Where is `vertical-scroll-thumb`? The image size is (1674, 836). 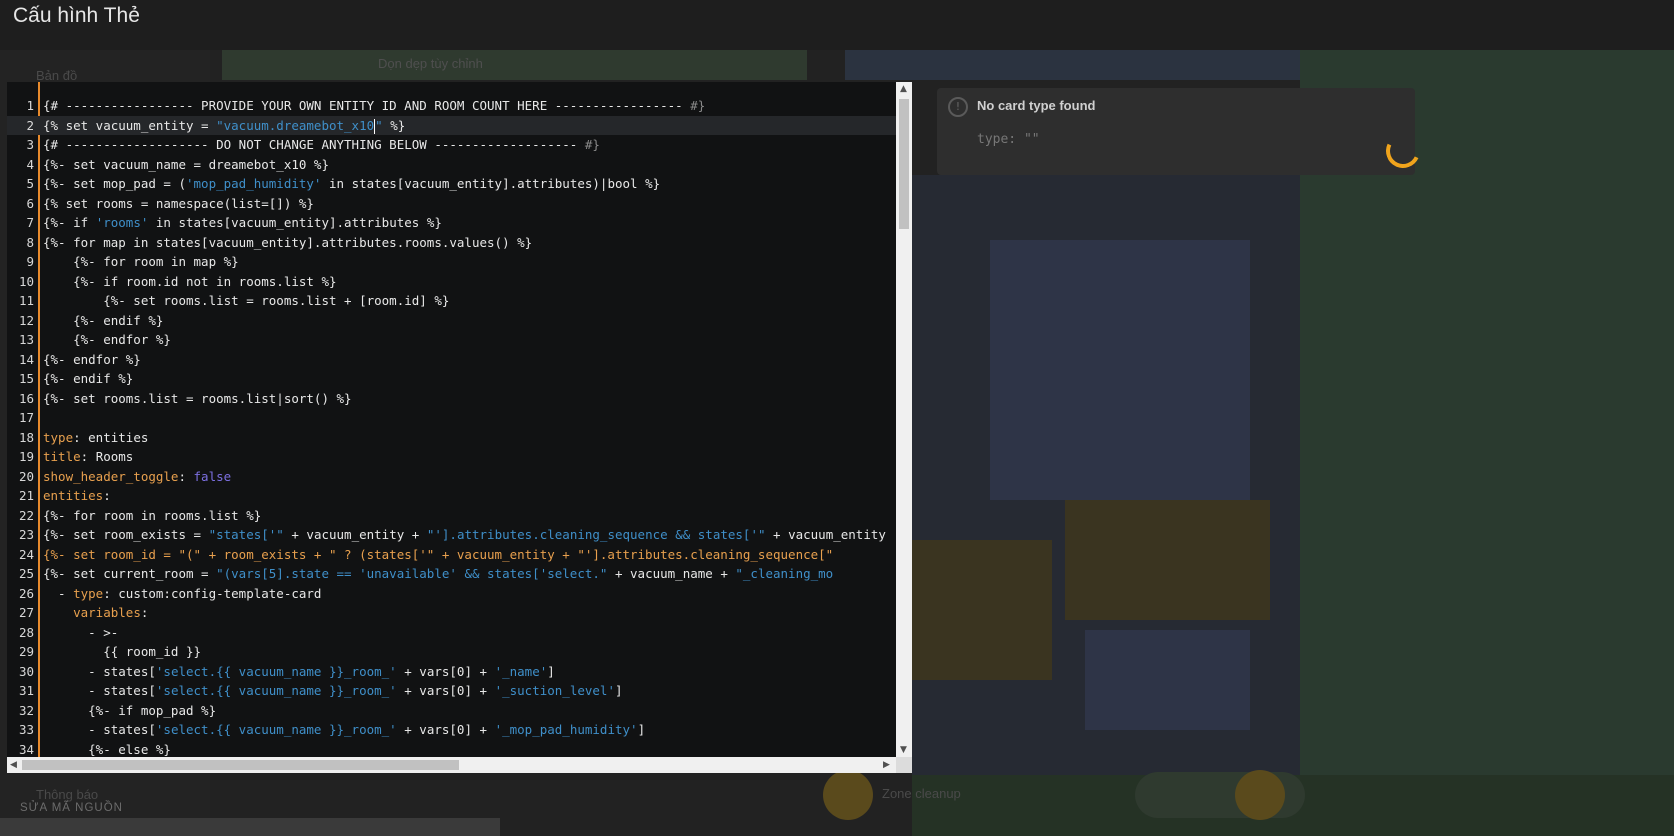 vertical-scroll-thumb is located at coordinates (904, 164).